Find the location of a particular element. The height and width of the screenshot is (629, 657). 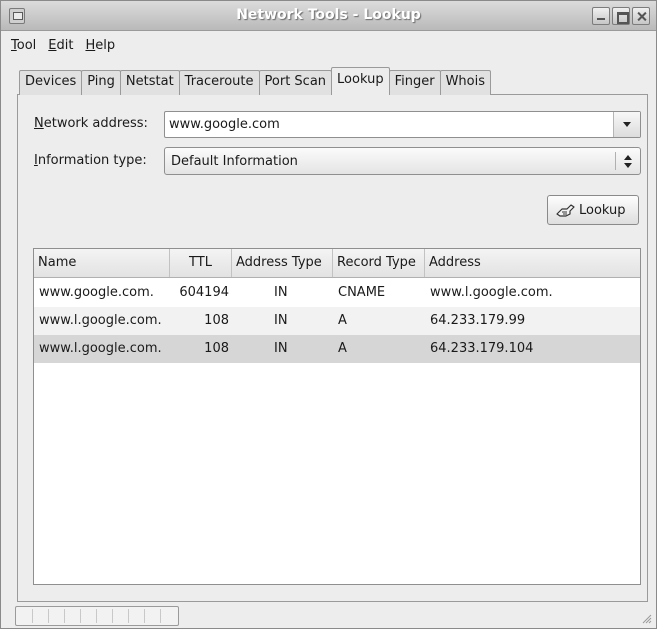

resize-grip-icon is located at coordinates (646, 618).